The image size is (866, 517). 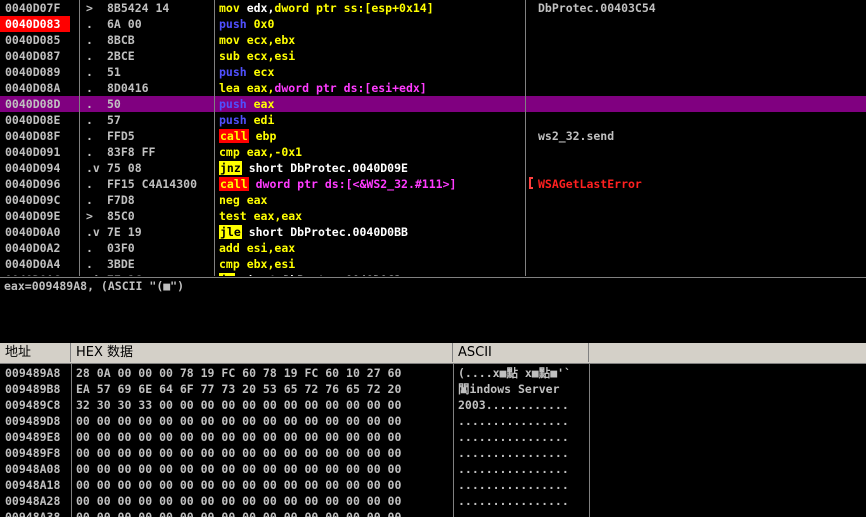 I want to click on asm-token: push, so click(x=233, y=24).